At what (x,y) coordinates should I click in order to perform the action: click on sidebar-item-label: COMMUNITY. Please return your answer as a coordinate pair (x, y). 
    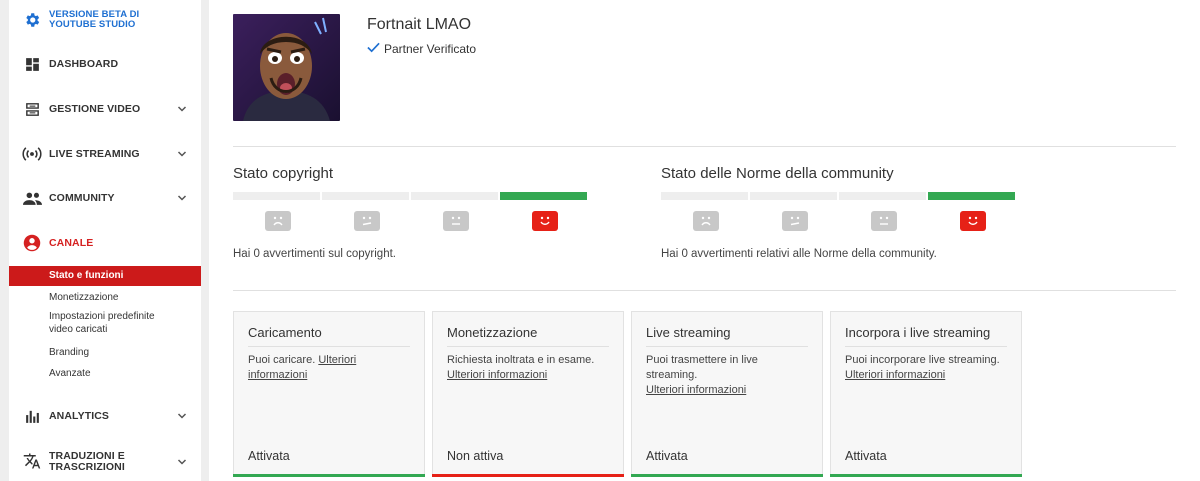
    Looking at the image, I should click on (82, 198).